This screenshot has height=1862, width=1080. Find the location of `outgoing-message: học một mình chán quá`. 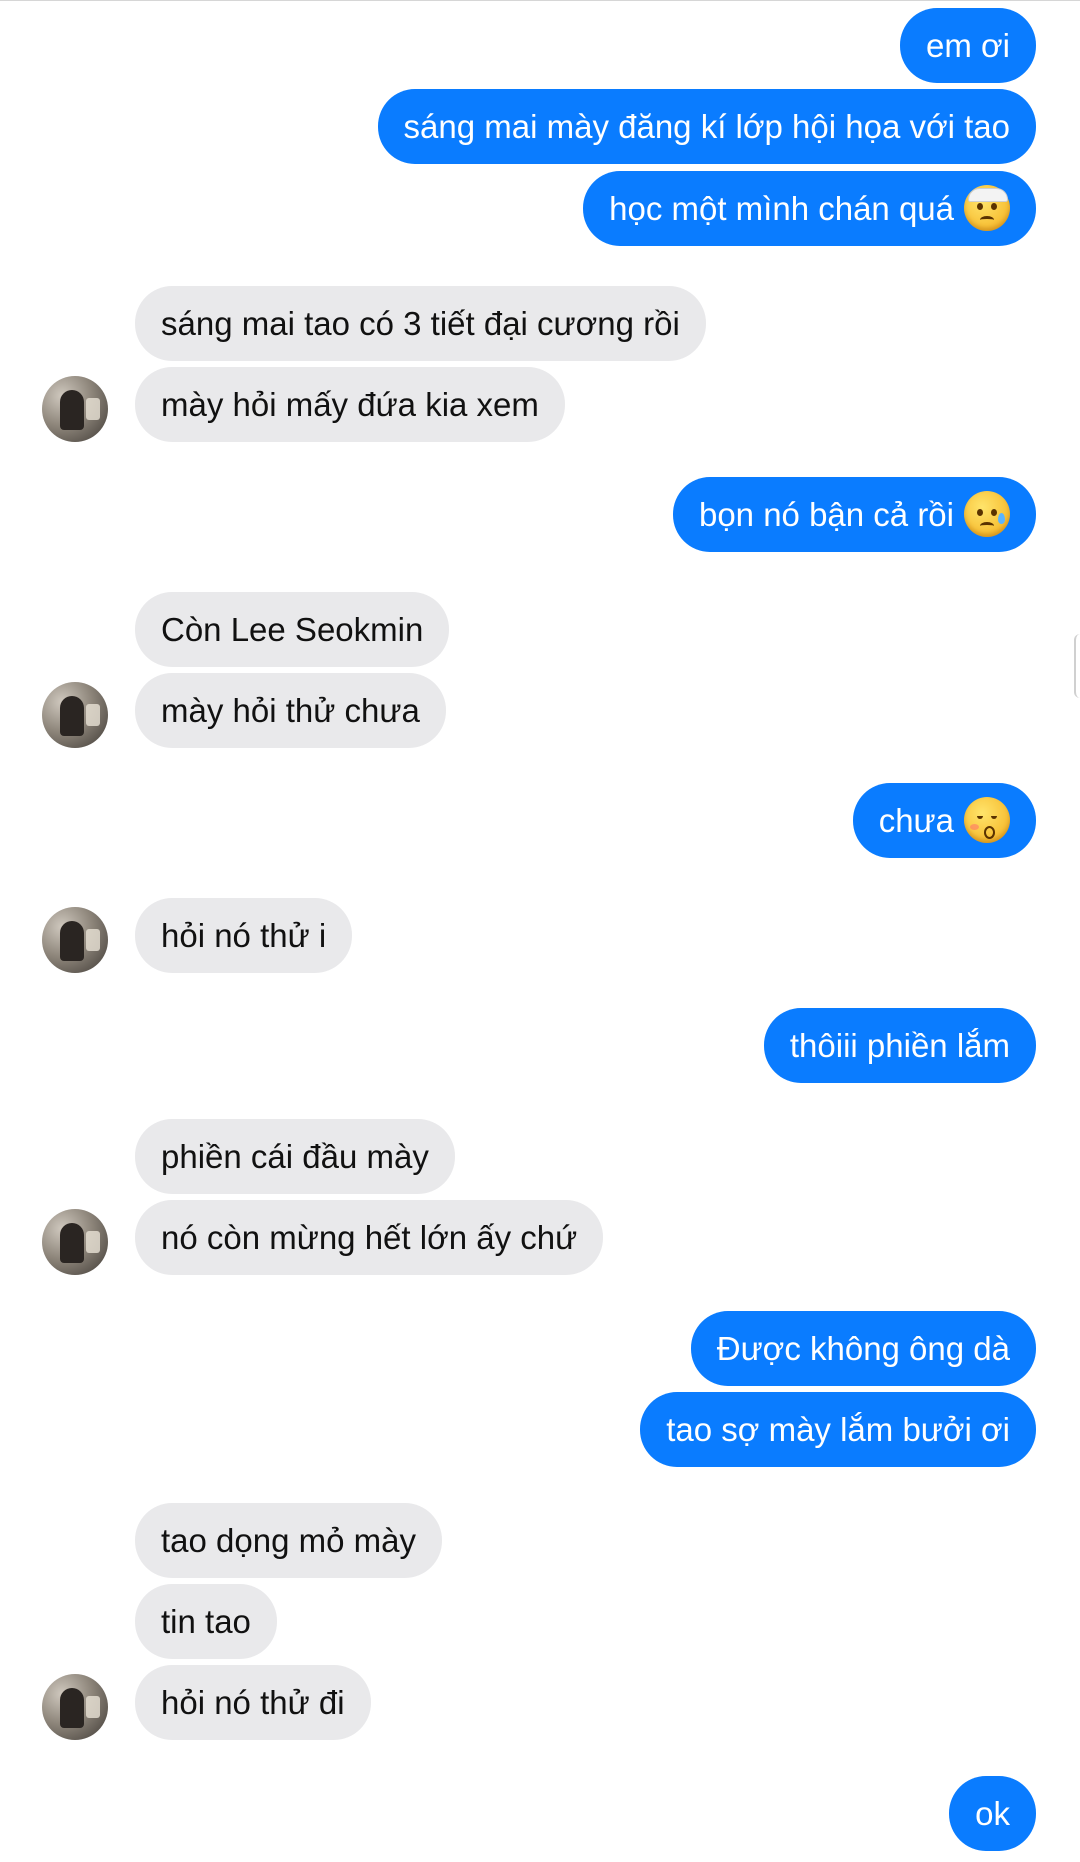

outgoing-message: học một mình chán quá is located at coordinates (809, 208).